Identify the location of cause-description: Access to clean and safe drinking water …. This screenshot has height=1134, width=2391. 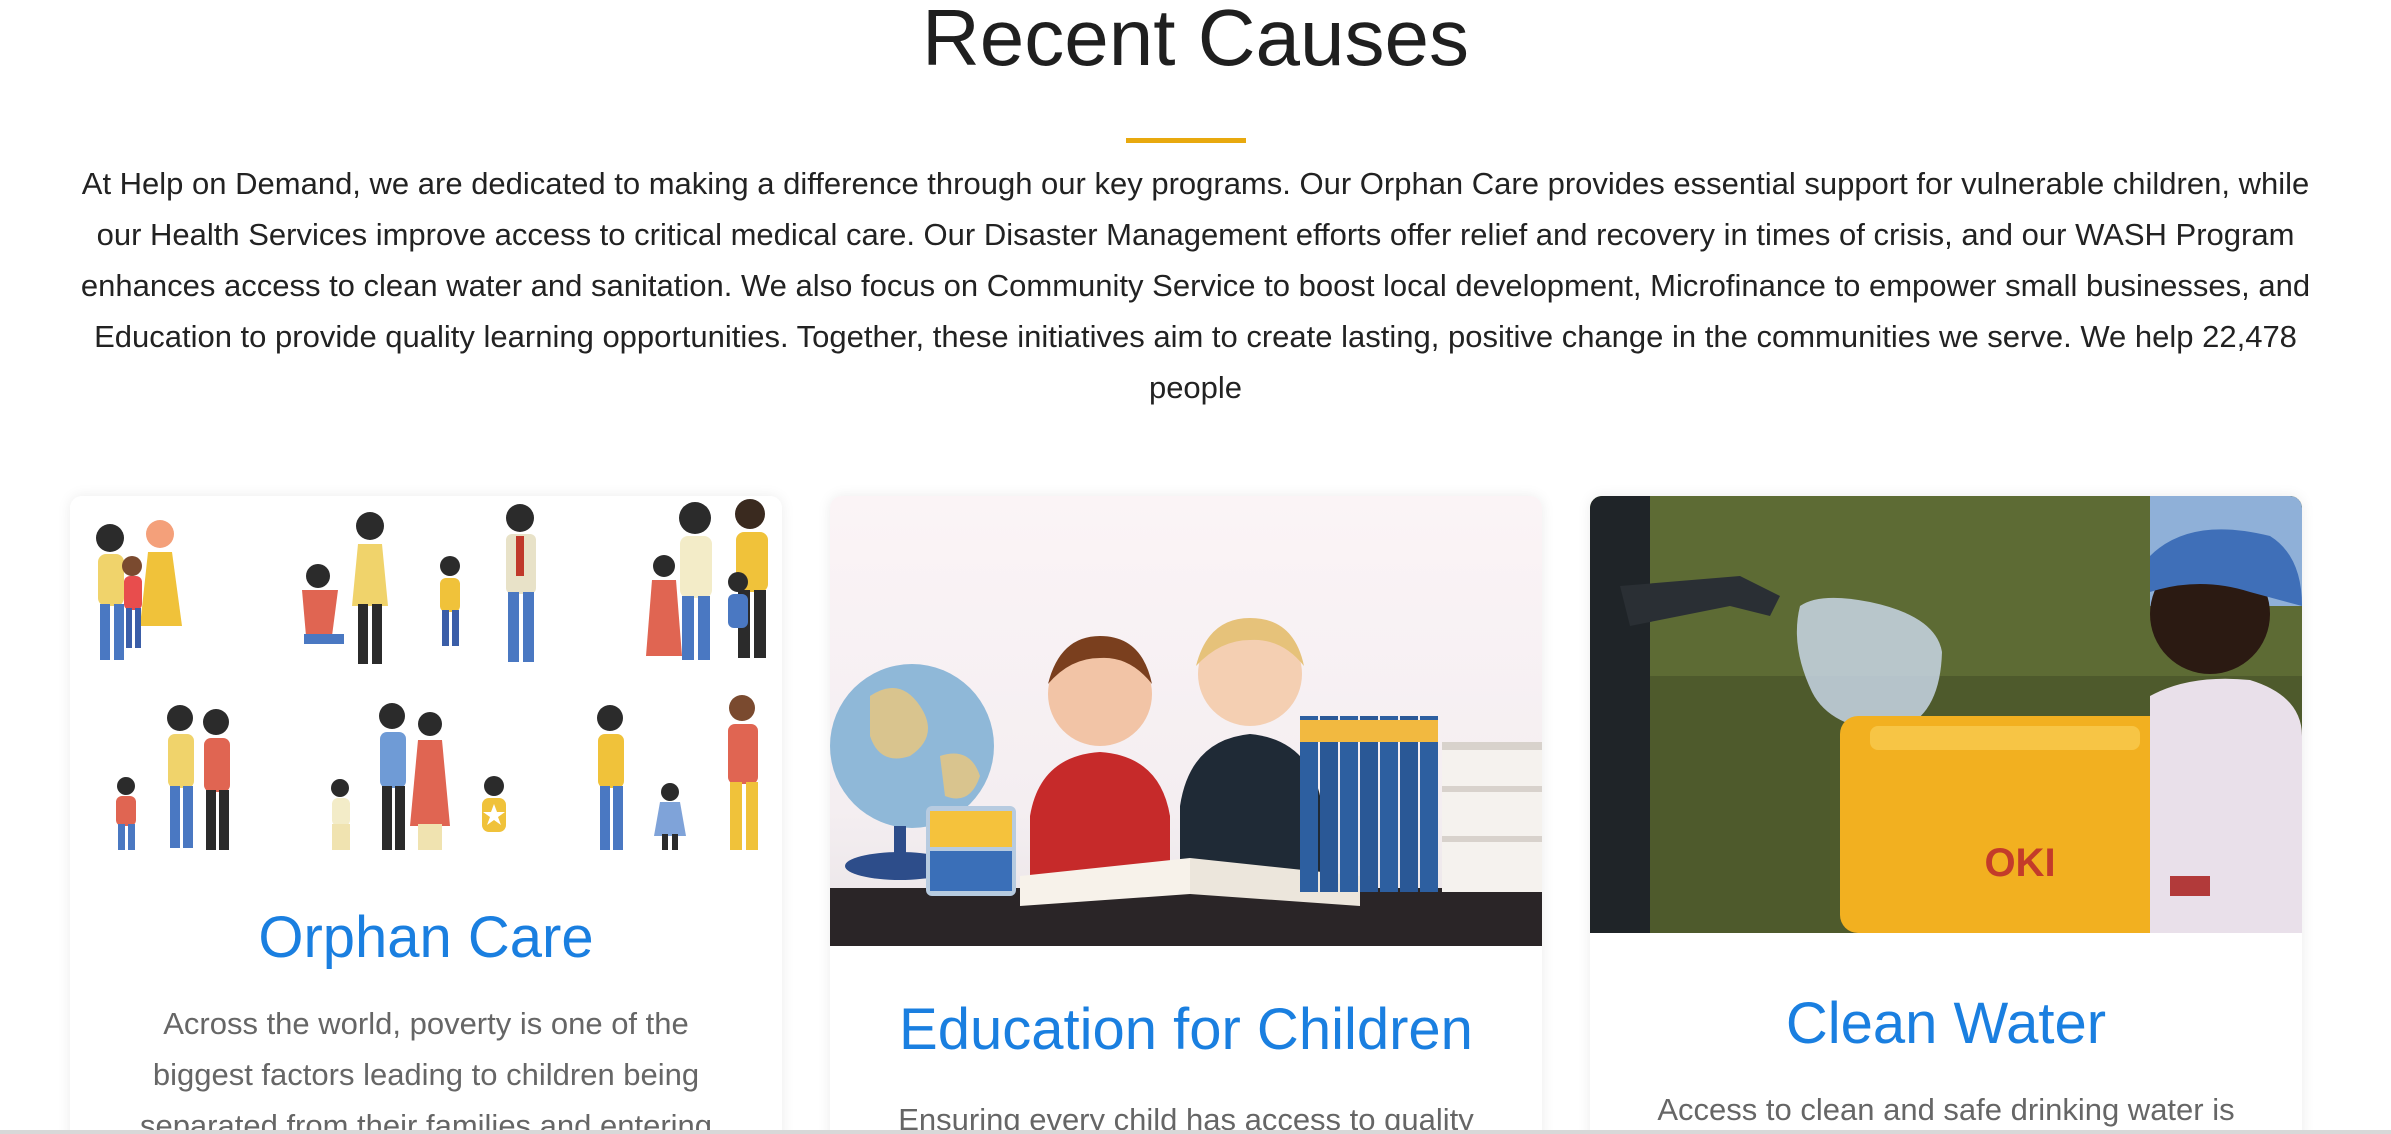
(1946, 1109).